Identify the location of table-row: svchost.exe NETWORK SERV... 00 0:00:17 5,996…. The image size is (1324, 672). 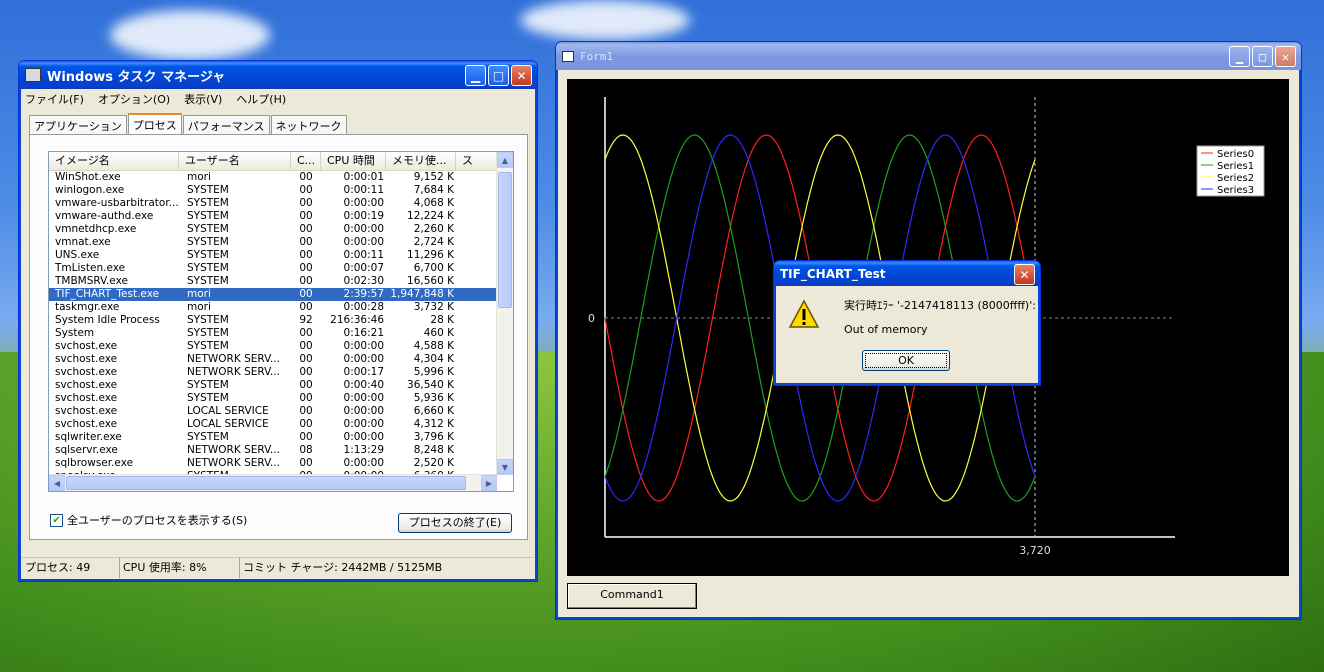
(273, 372).